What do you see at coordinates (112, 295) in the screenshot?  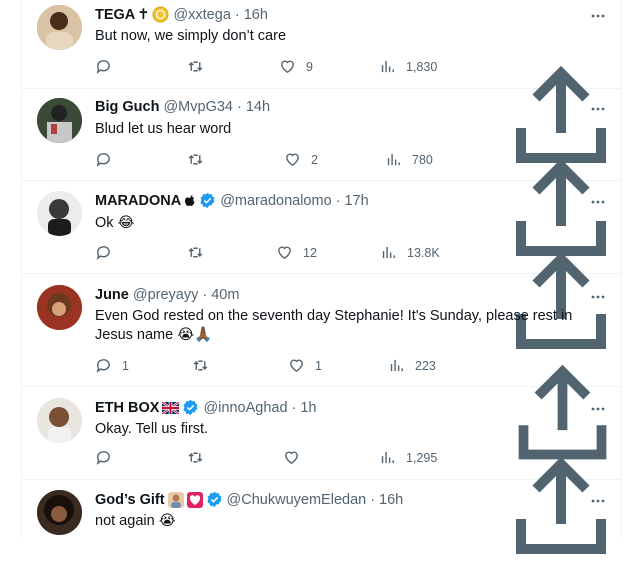 I see `author-name: June` at bounding box center [112, 295].